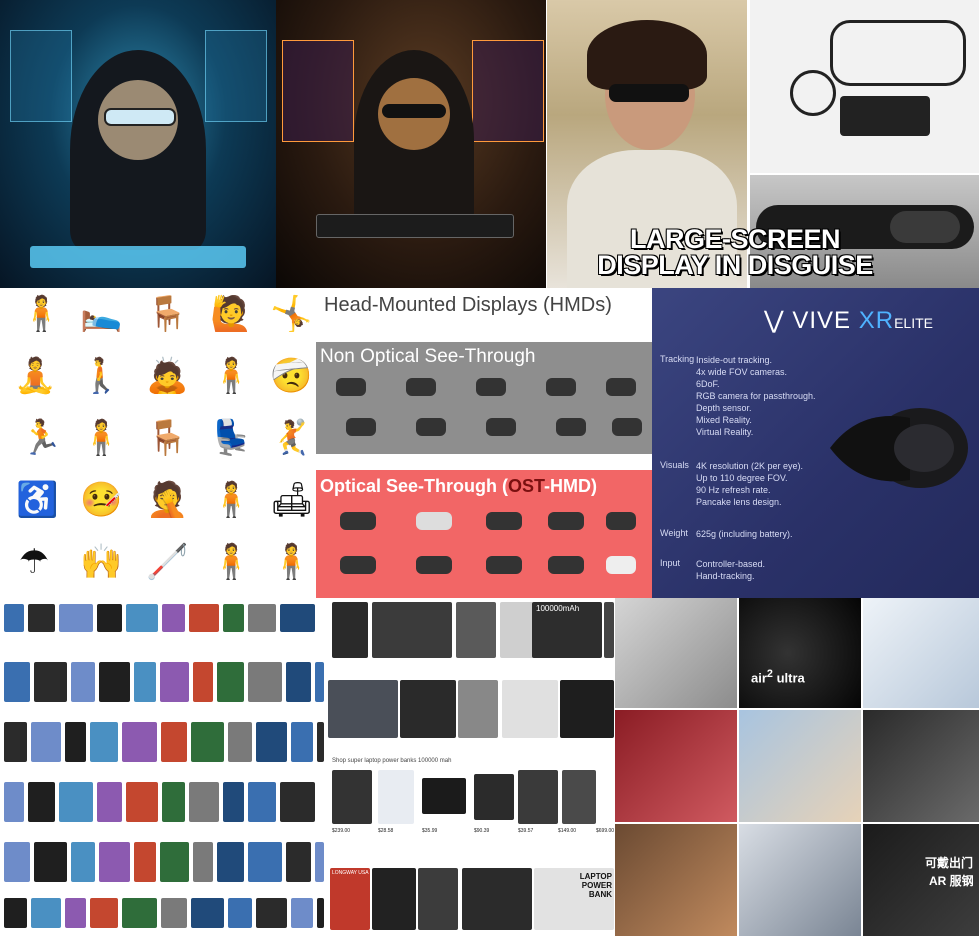  I want to click on shop-bar: Shop super laptop power banks 100000 mah, so click(391, 761).